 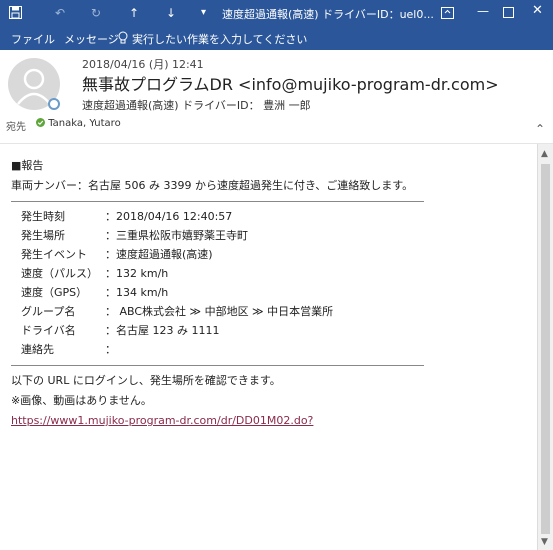 I want to click on field-label: 発生時刻, so click(x=43, y=216).